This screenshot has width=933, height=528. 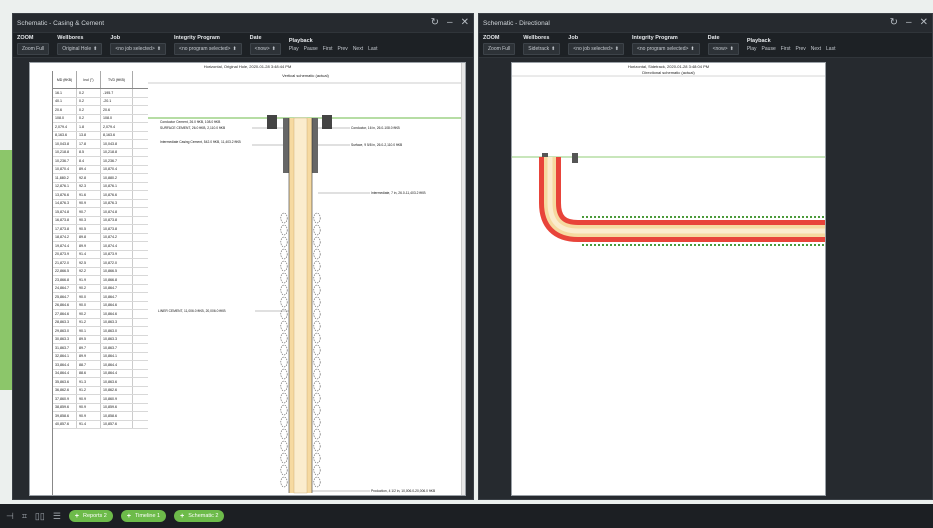 What do you see at coordinates (377, 145) in the screenshot?
I see `surface-casing-label: Surface, 9 5/8 in, 26.0-2,110.0 ftKB` at bounding box center [377, 145].